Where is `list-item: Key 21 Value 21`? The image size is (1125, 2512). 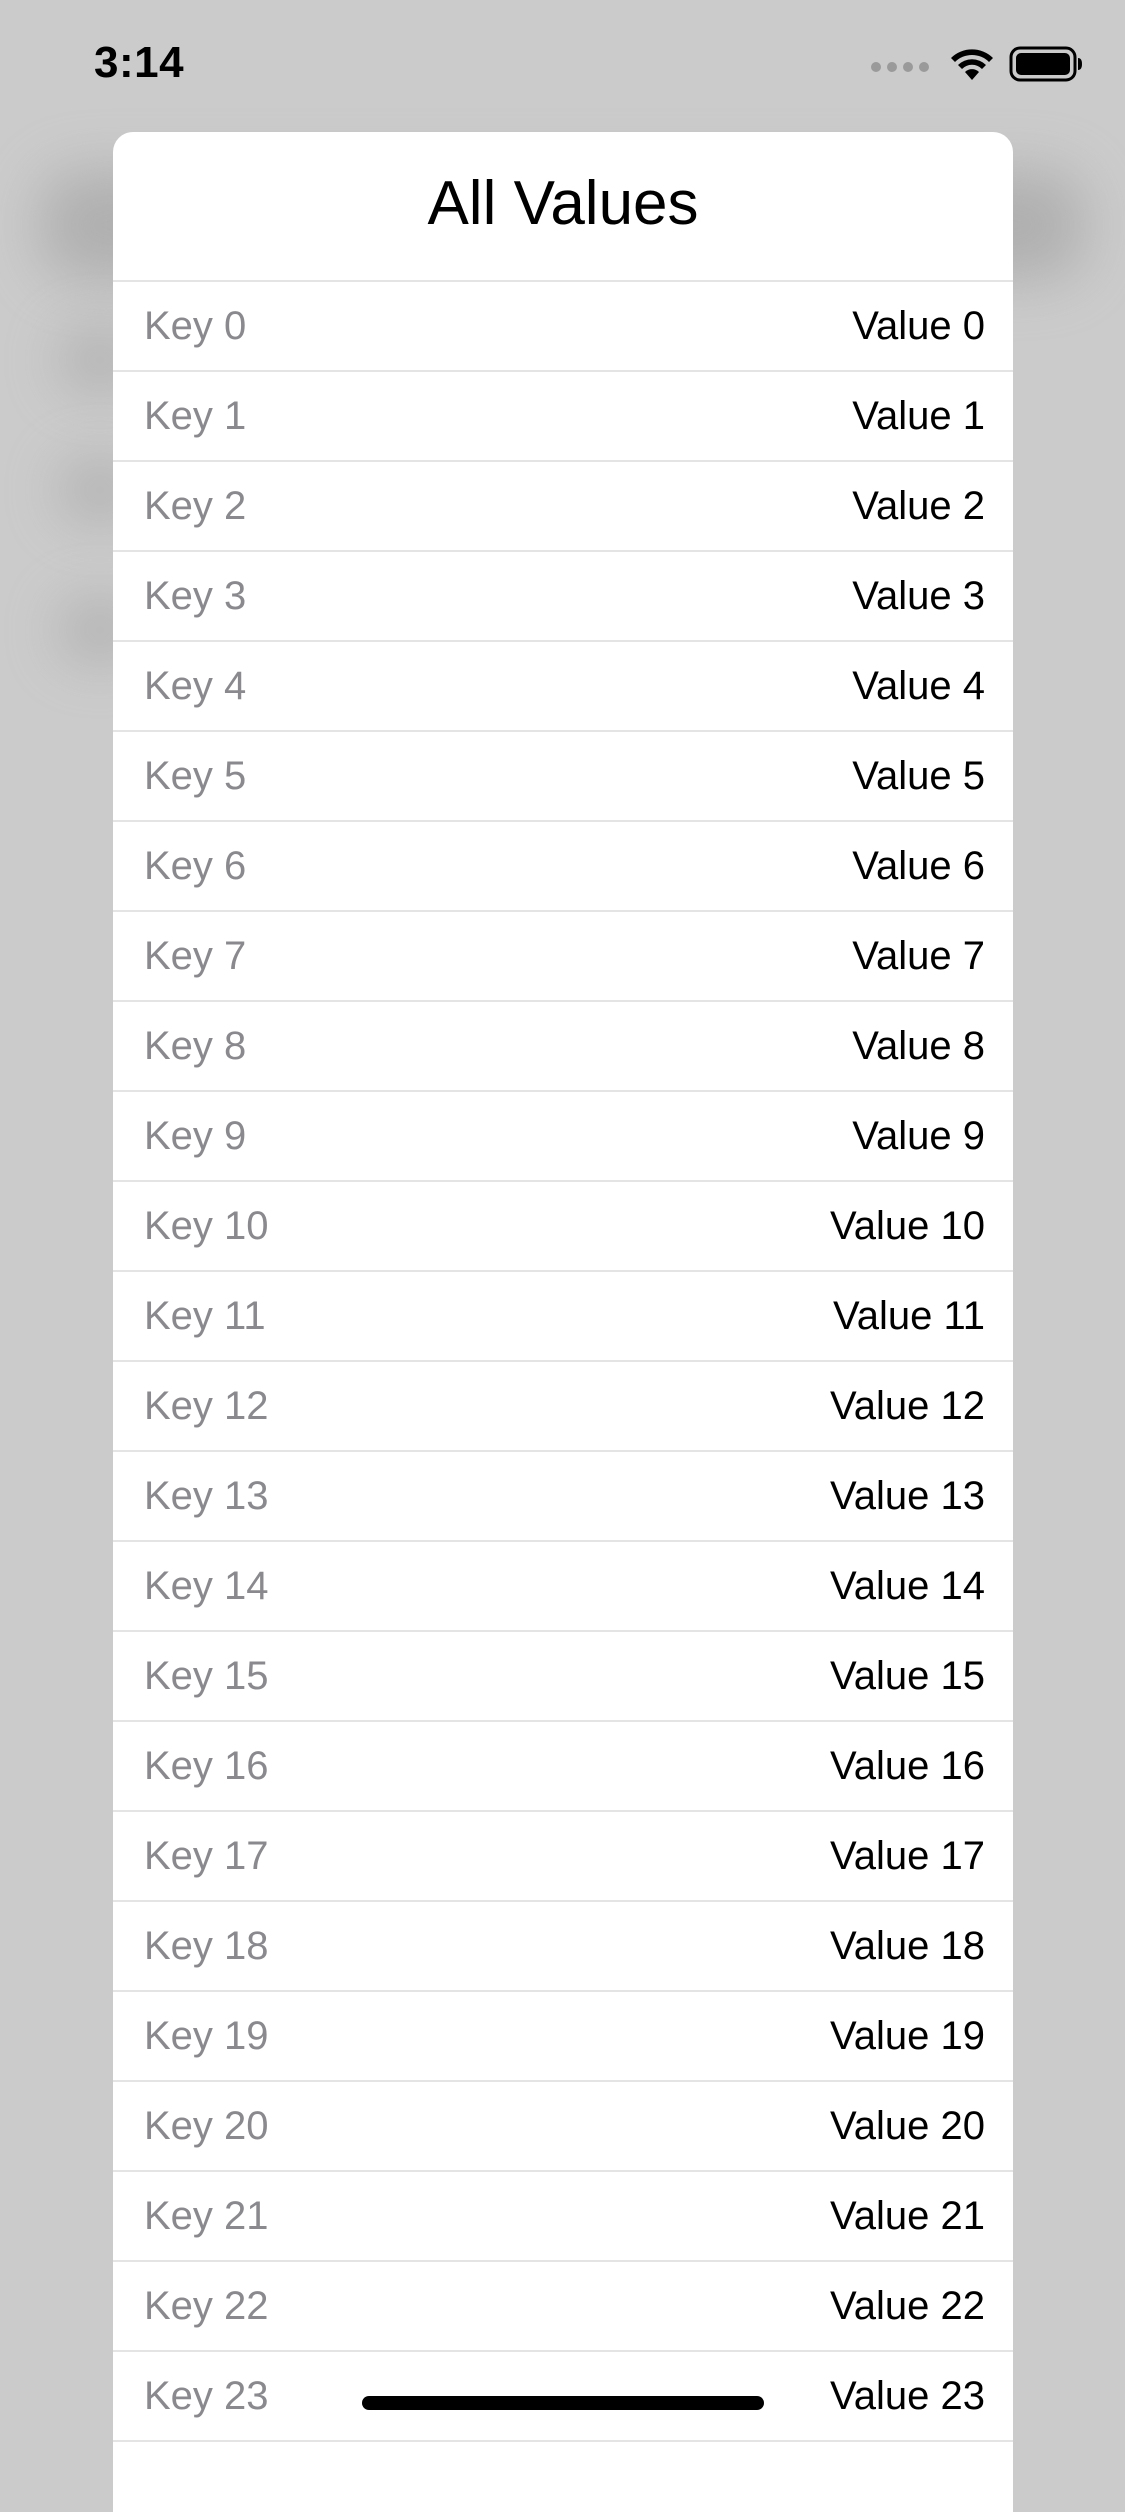
list-item: Key 21 Value 21 is located at coordinates (563, 2217).